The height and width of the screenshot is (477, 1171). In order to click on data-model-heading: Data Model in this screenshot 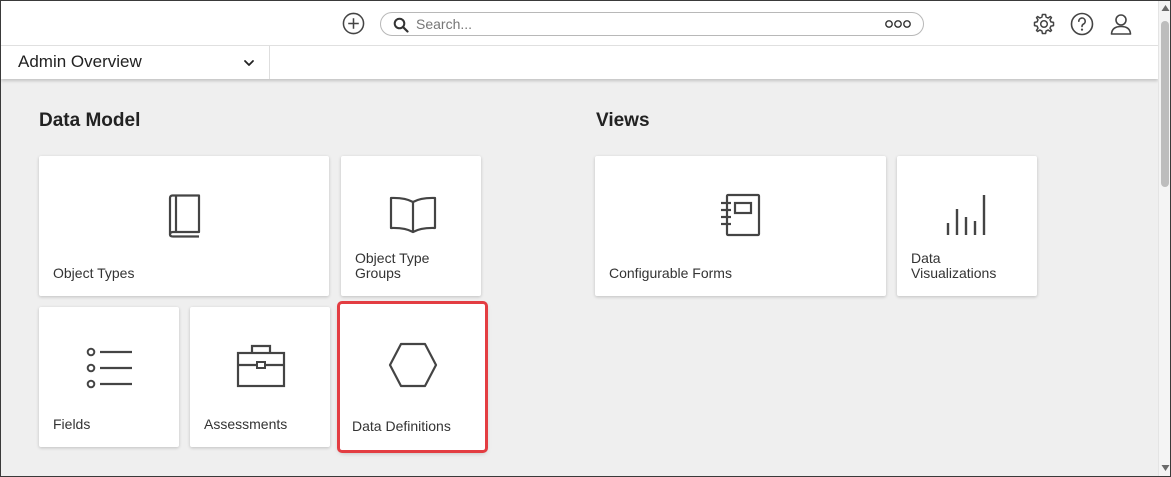, I will do `click(90, 120)`.